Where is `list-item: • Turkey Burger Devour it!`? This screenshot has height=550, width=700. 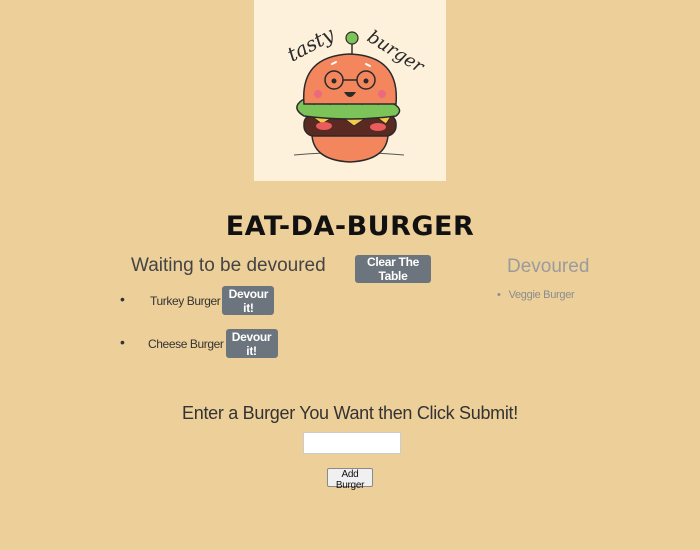 list-item: • Turkey Burger Devour it! is located at coordinates (197, 300).